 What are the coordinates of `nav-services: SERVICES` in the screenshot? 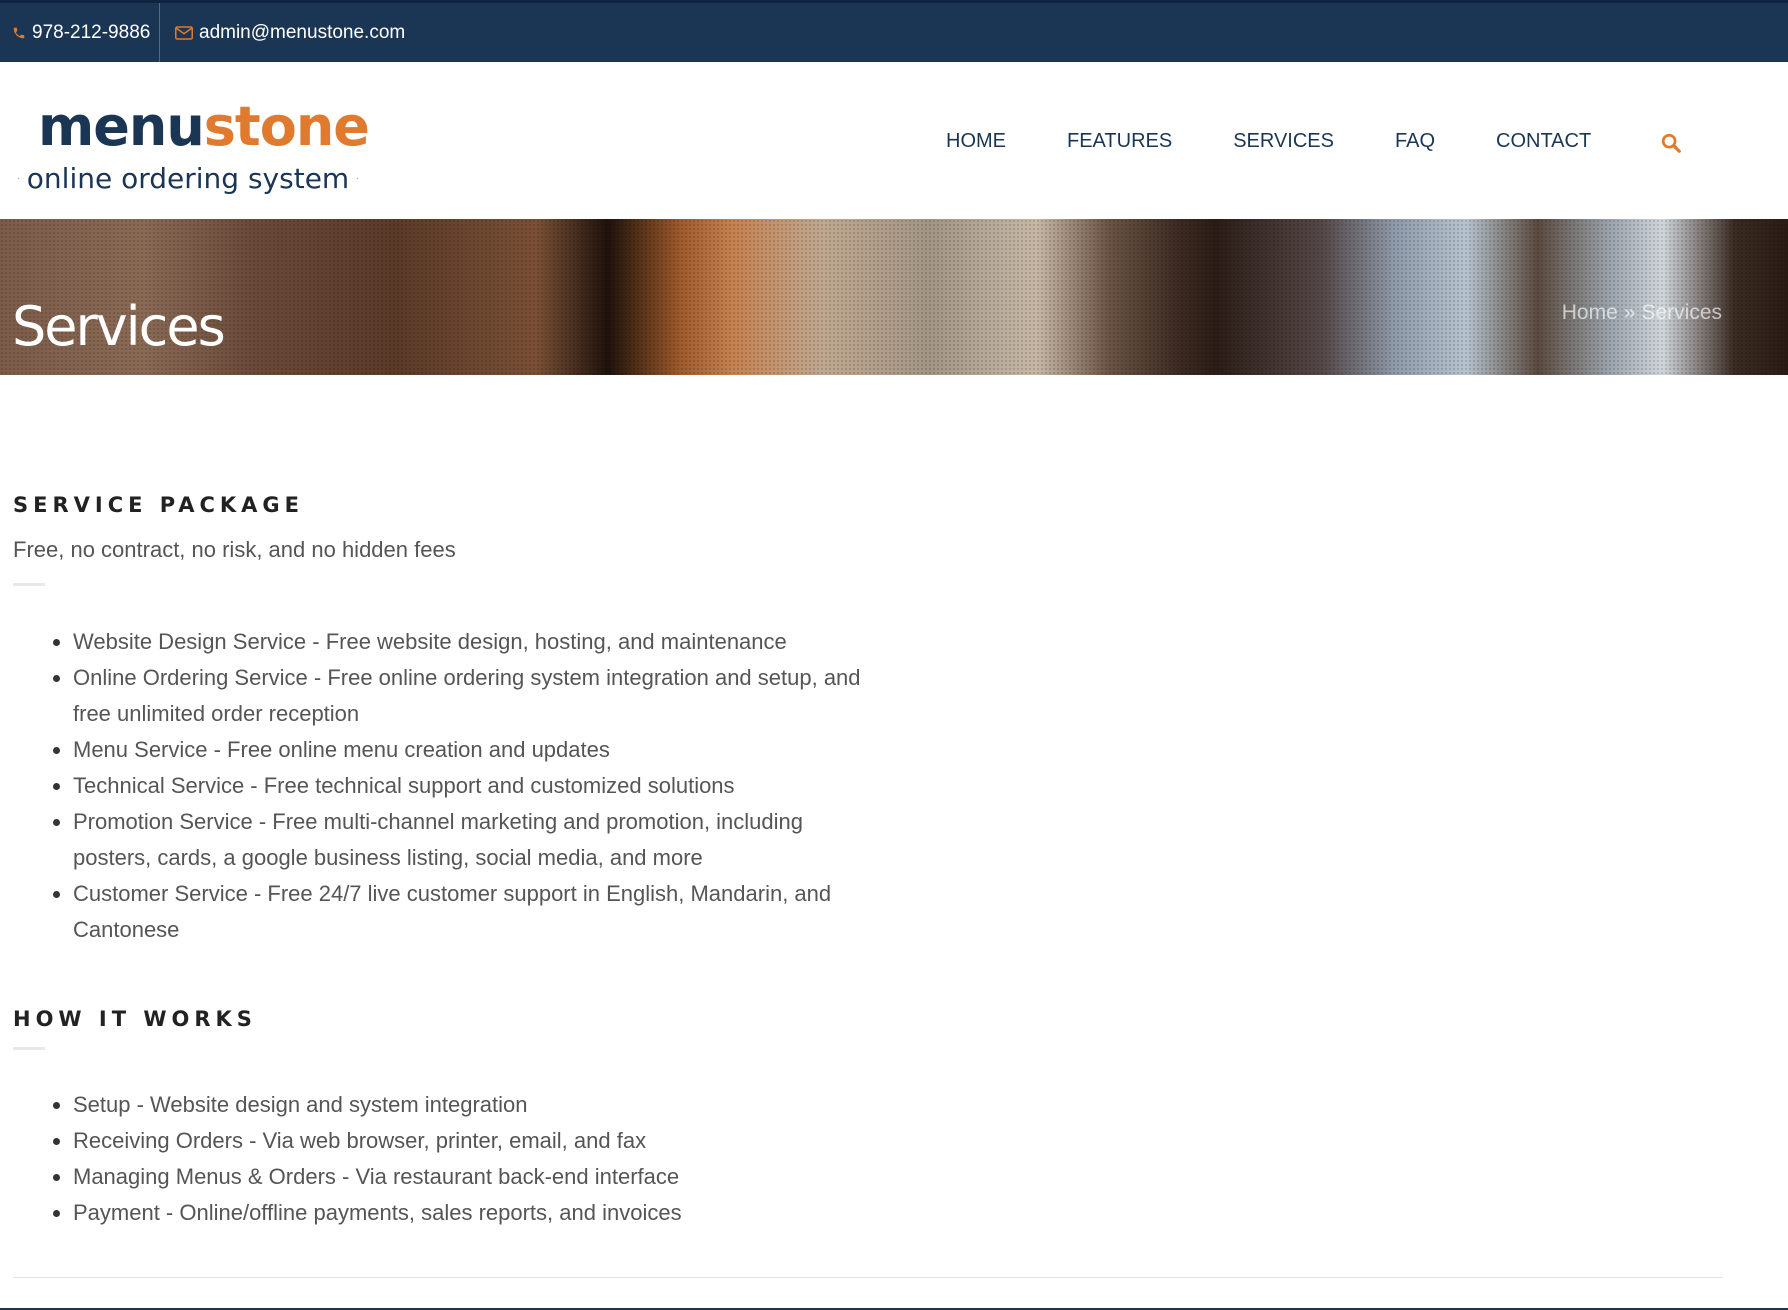 It's located at (1283, 141).